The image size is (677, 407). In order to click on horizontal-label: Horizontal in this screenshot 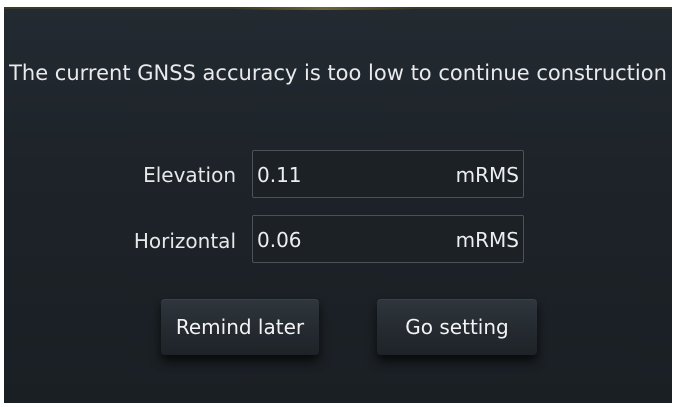, I will do `click(184, 241)`.